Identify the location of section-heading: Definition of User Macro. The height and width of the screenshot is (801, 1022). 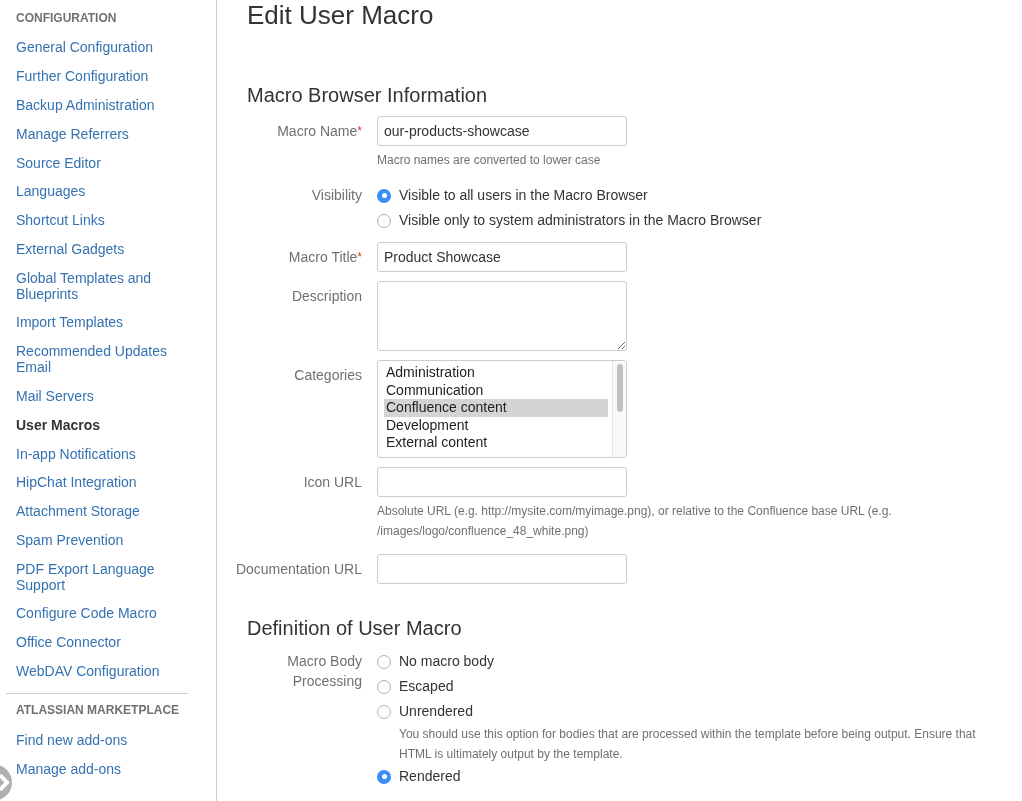
(355, 628).